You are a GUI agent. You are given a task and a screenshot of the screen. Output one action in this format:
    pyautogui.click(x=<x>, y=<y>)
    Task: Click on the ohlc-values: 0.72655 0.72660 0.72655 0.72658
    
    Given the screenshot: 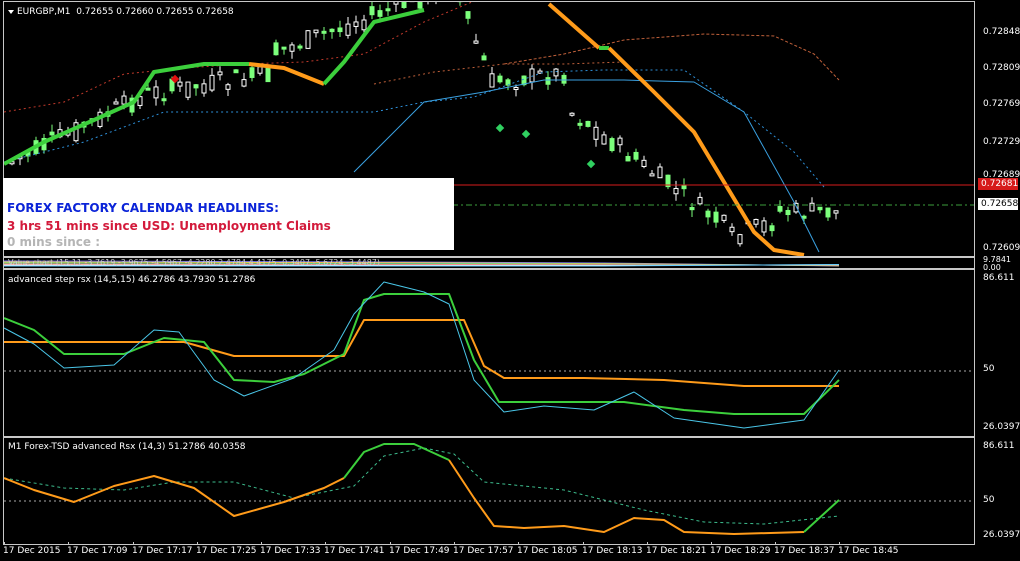 What is the action you would take?
    pyautogui.click(x=155, y=12)
    